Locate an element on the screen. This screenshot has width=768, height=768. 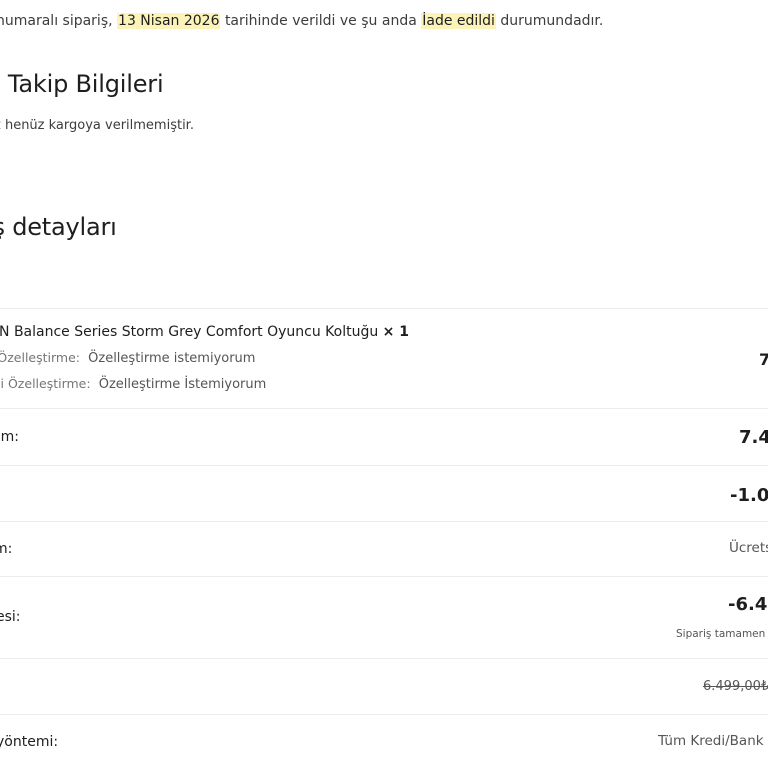
subtotal-value: 7.49 is located at coordinates (753, 437).